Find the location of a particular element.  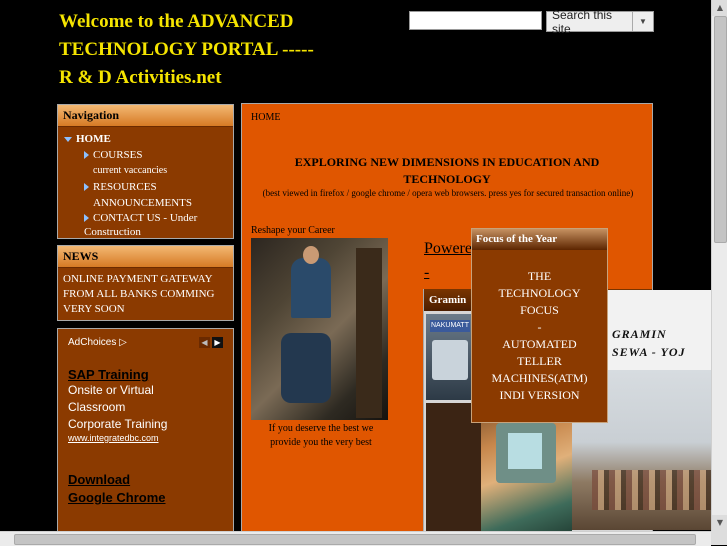

ad-text-line2: Classroom is located at coordinates (97, 407).